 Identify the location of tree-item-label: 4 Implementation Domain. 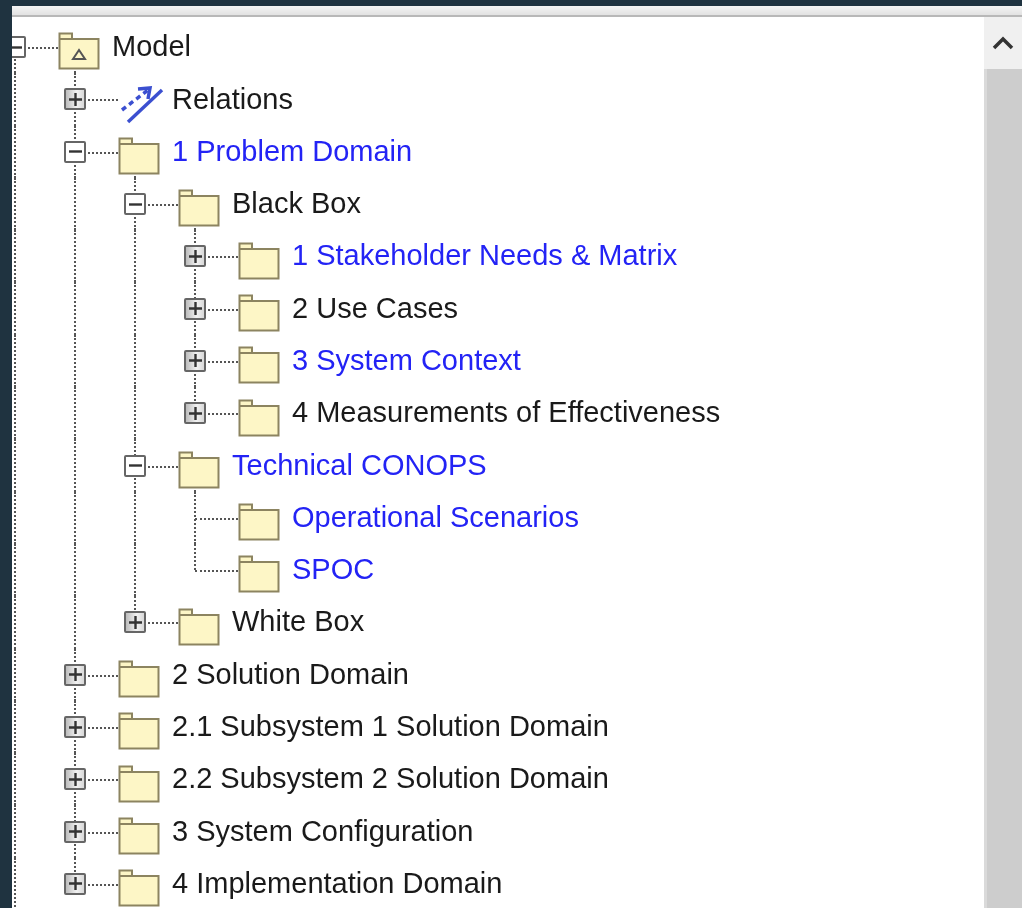
(337, 883).